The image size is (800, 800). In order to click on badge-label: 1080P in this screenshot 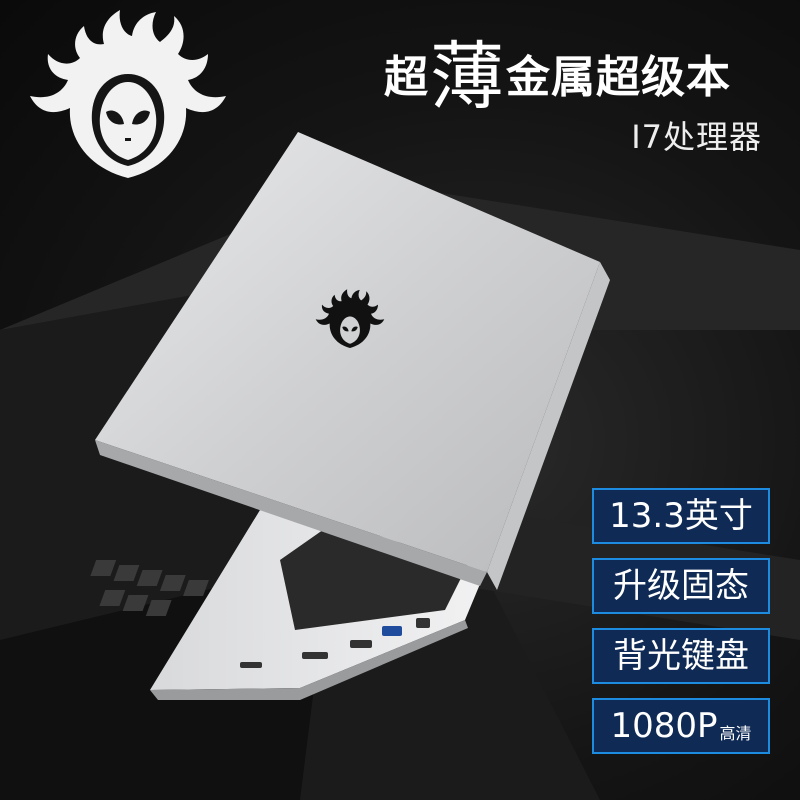, I will do `click(664, 726)`.